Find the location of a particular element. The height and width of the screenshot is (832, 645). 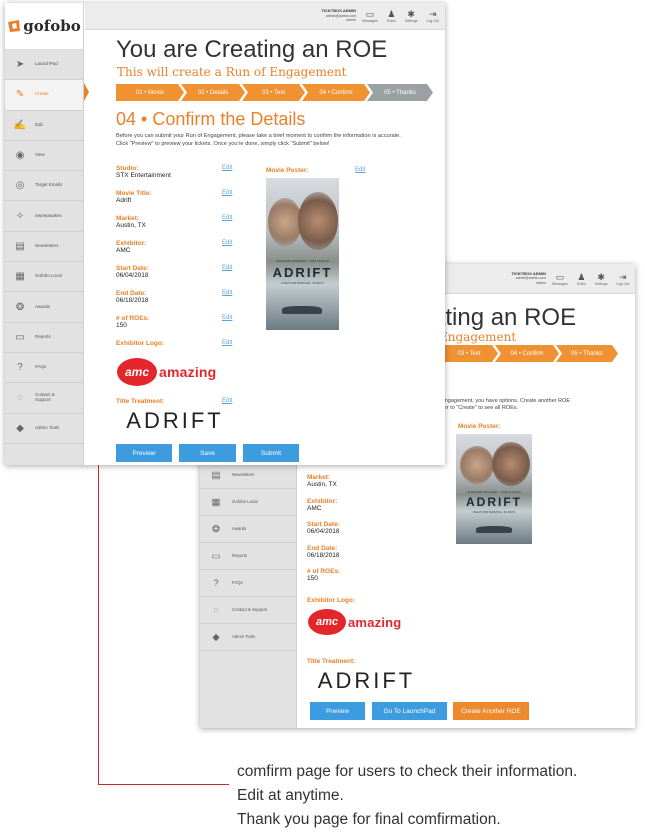

topbar-button-label: Messages is located at coordinates (559, 283).